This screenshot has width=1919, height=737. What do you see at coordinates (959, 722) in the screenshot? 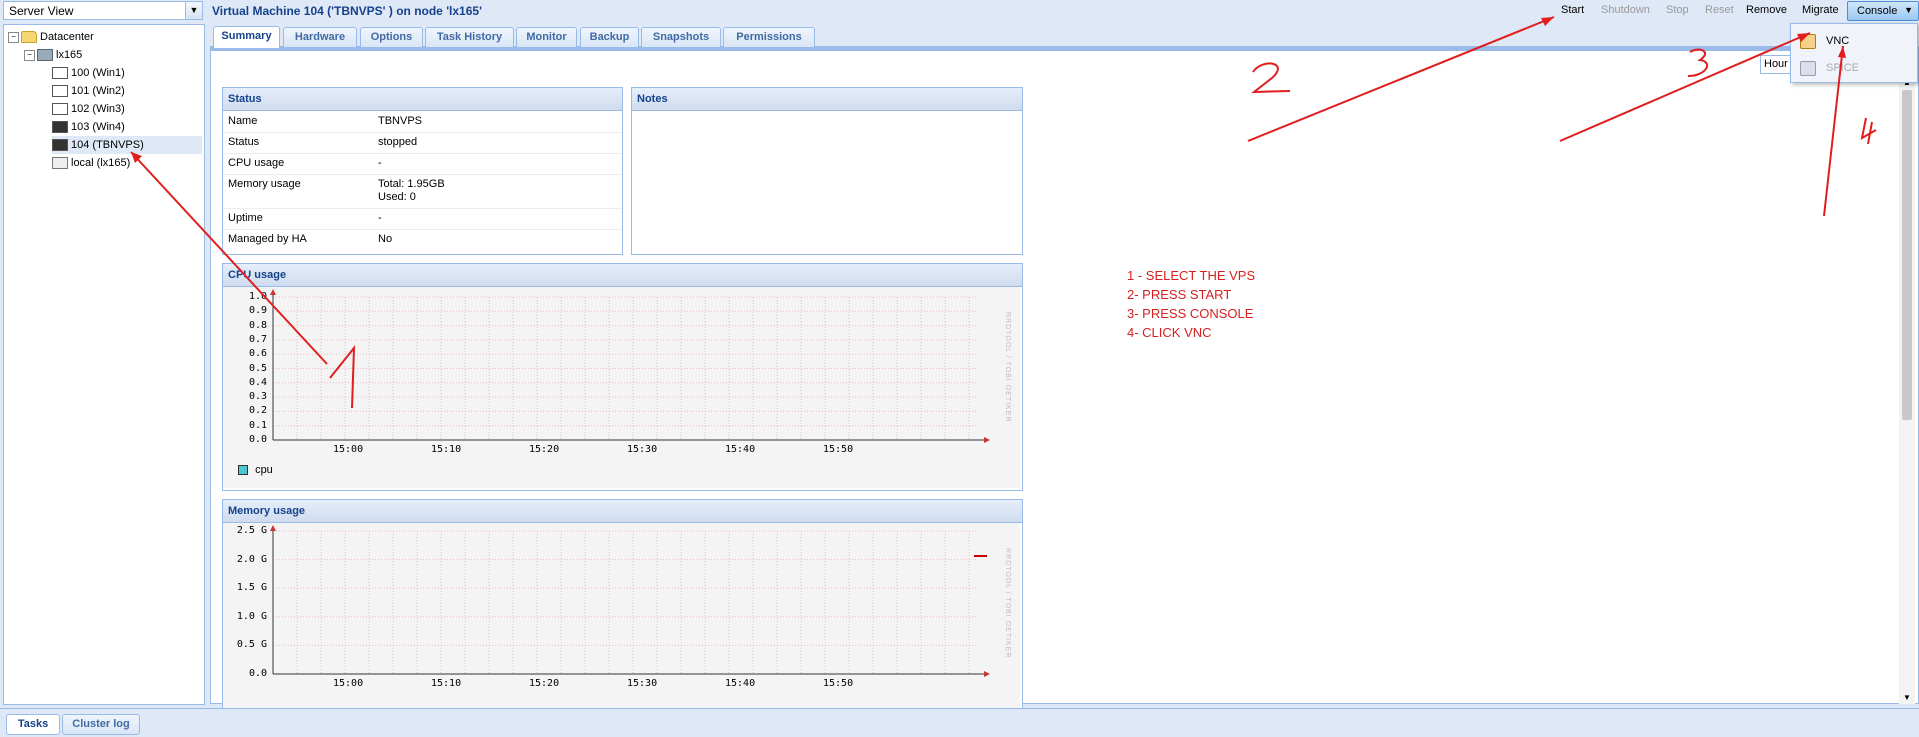
I see `bottom-panel: Tasks Cluster log` at bounding box center [959, 722].